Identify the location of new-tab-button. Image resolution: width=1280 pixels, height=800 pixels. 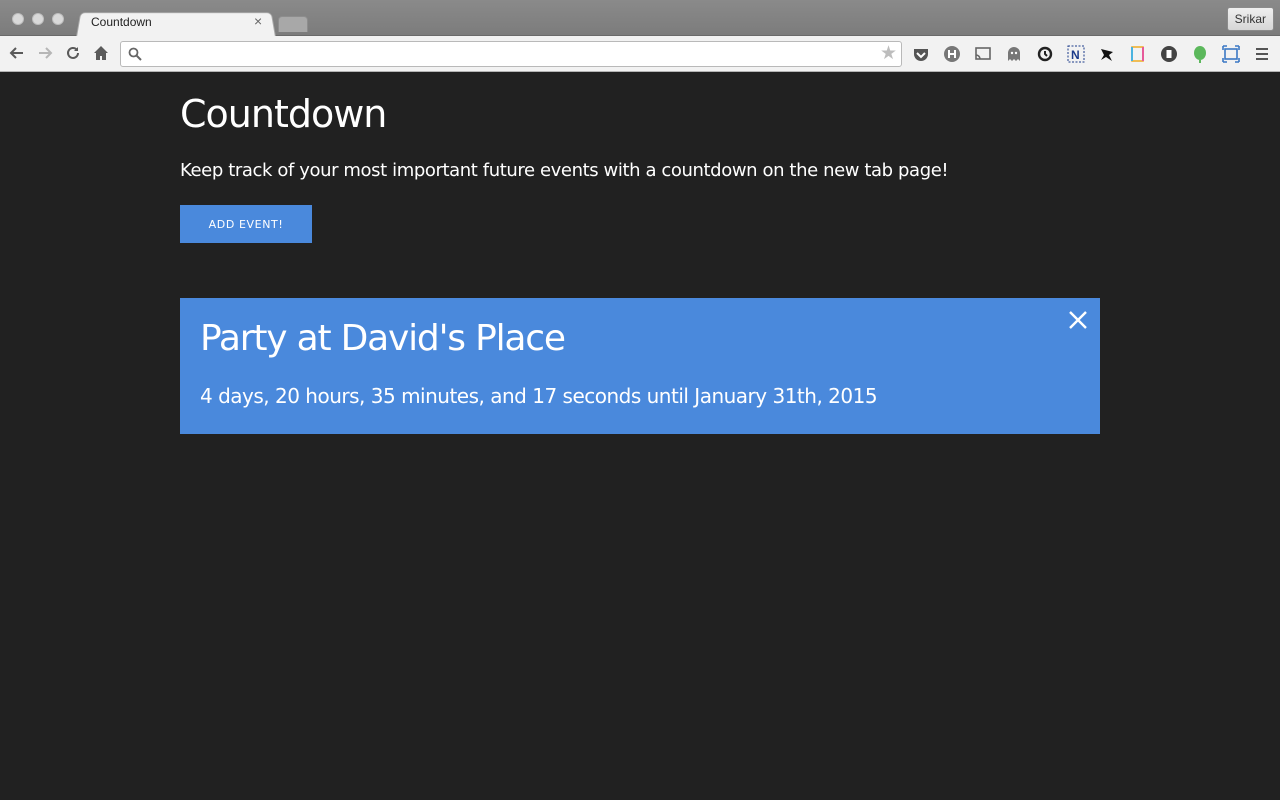
(293, 24).